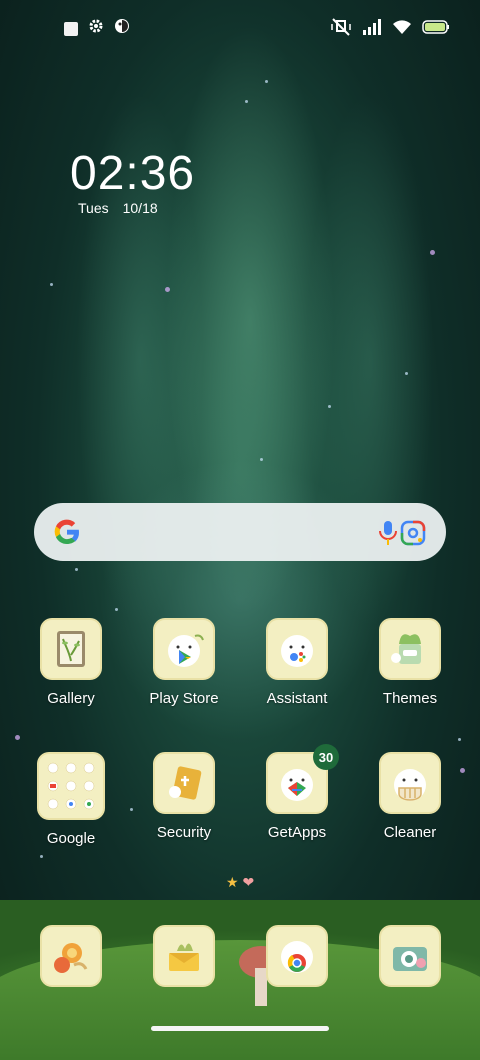  What do you see at coordinates (436, 29) in the screenshot?
I see `battery-icon` at bounding box center [436, 29].